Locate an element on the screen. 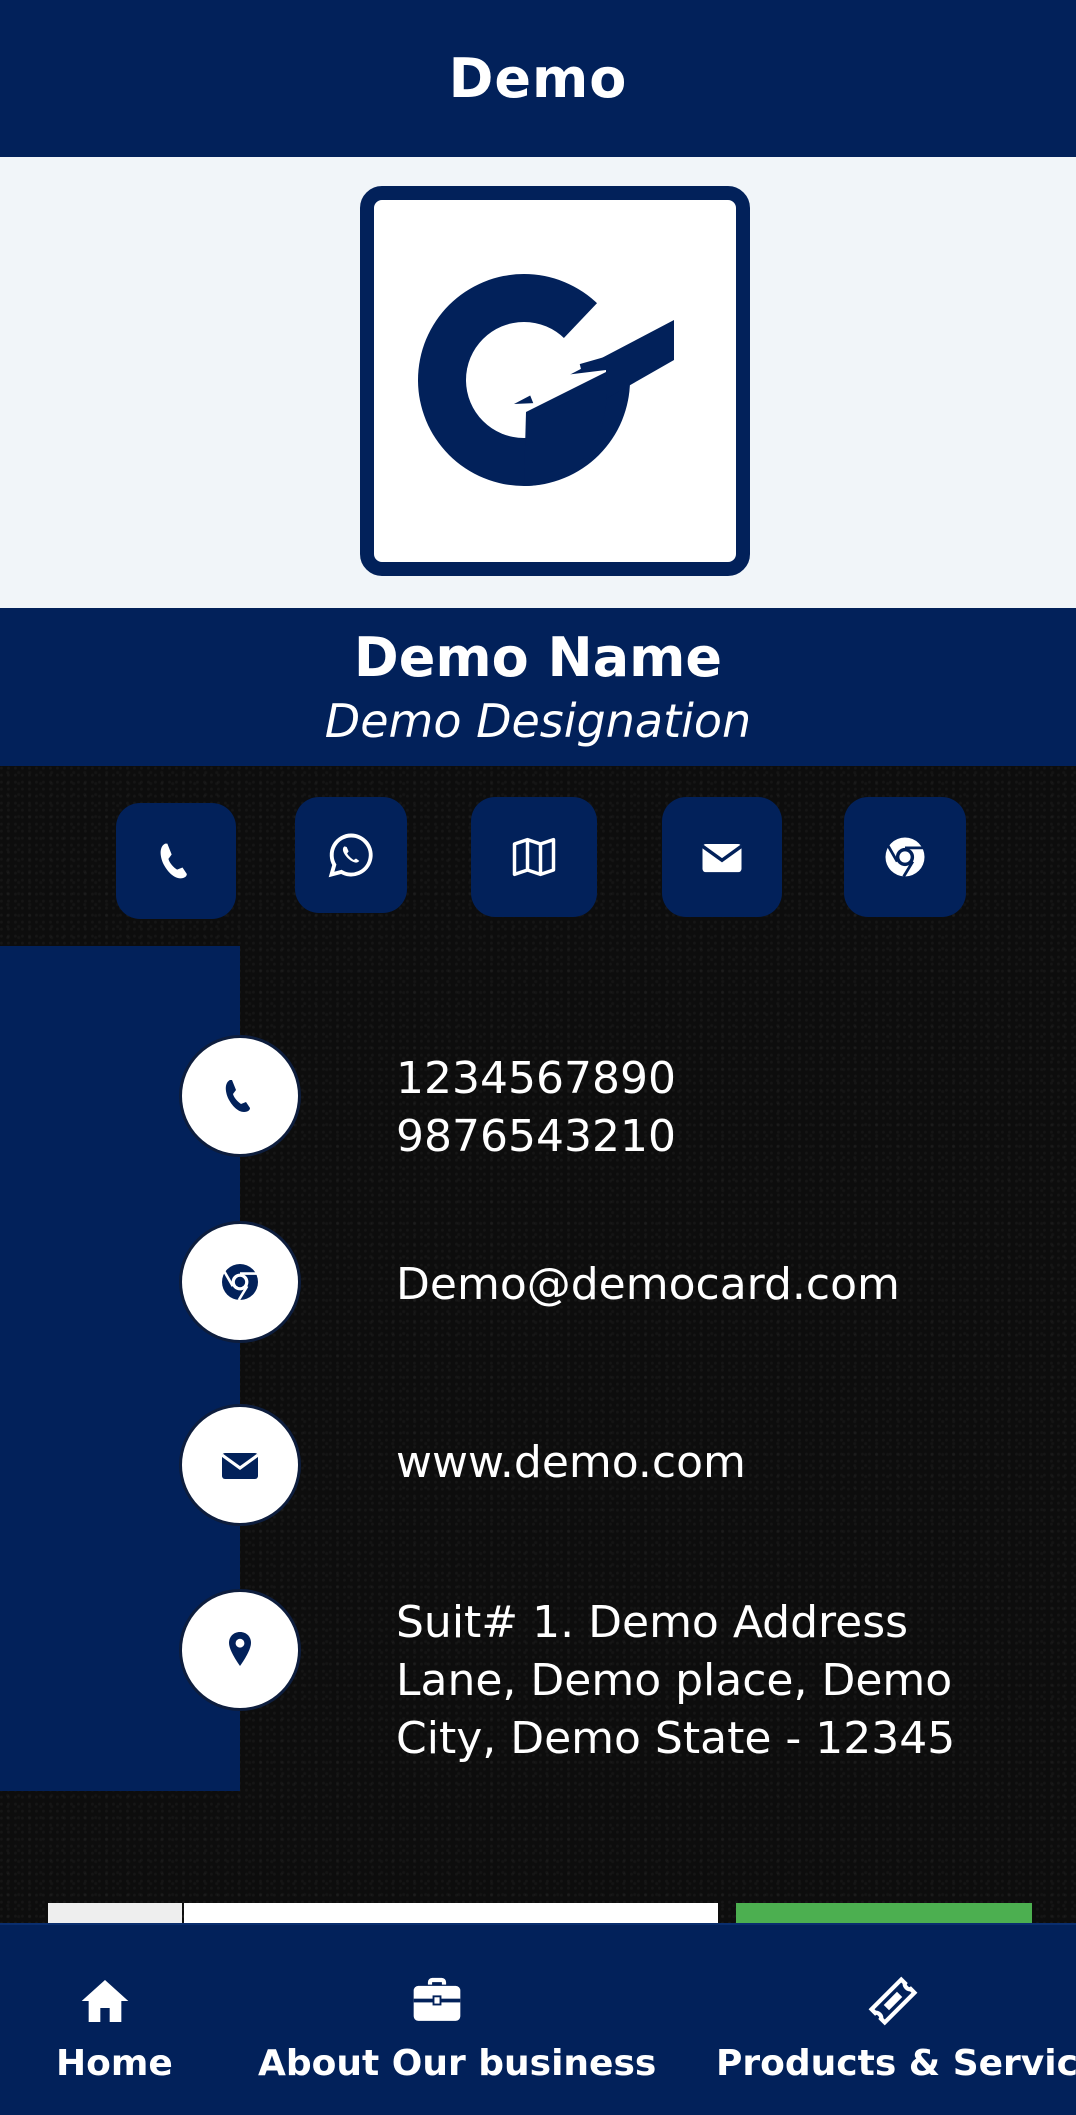 Image resolution: width=1076 pixels, height=2115 pixels. whatsapp-icon is located at coordinates (350, 855).